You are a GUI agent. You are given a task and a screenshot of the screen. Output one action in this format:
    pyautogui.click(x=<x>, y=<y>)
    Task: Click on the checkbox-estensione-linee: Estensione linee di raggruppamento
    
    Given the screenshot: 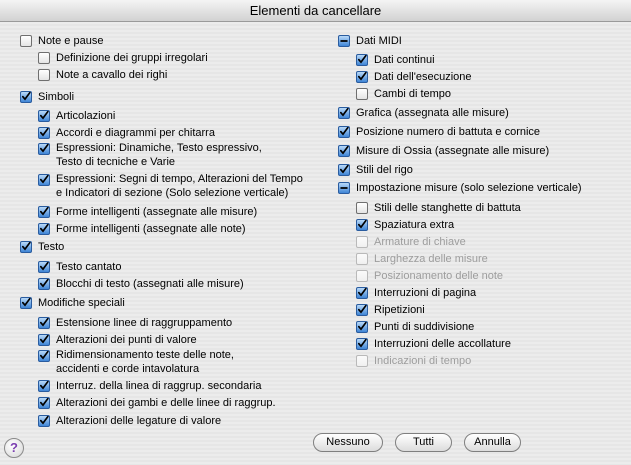 What is the action you would take?
    pyautogui.click(x=135, y=322)
    